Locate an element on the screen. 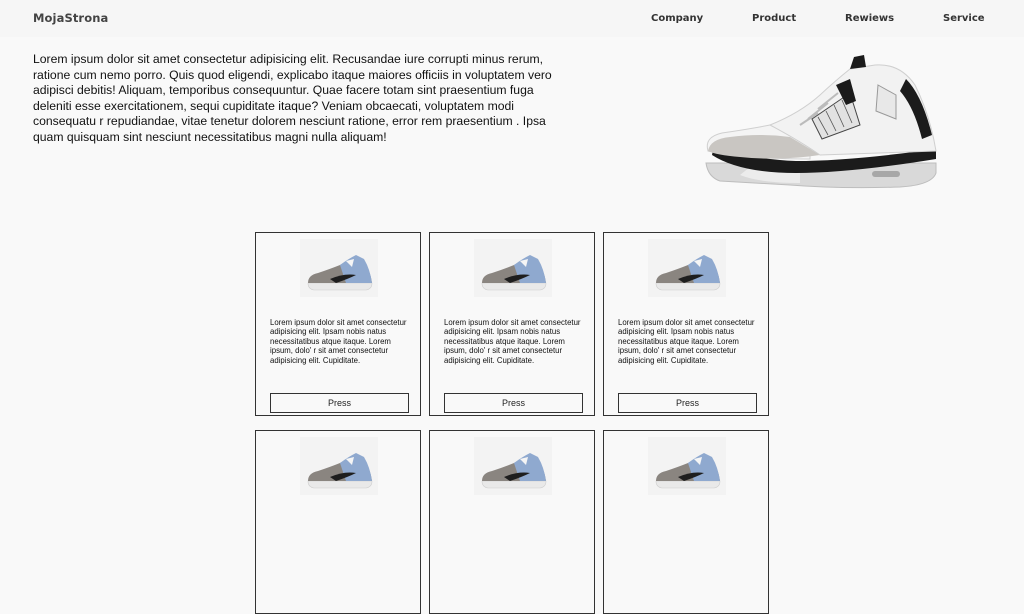 The width and height of the screenshot is (1024, 614). nav-link-product: Product is located at coordinates (774, 18).